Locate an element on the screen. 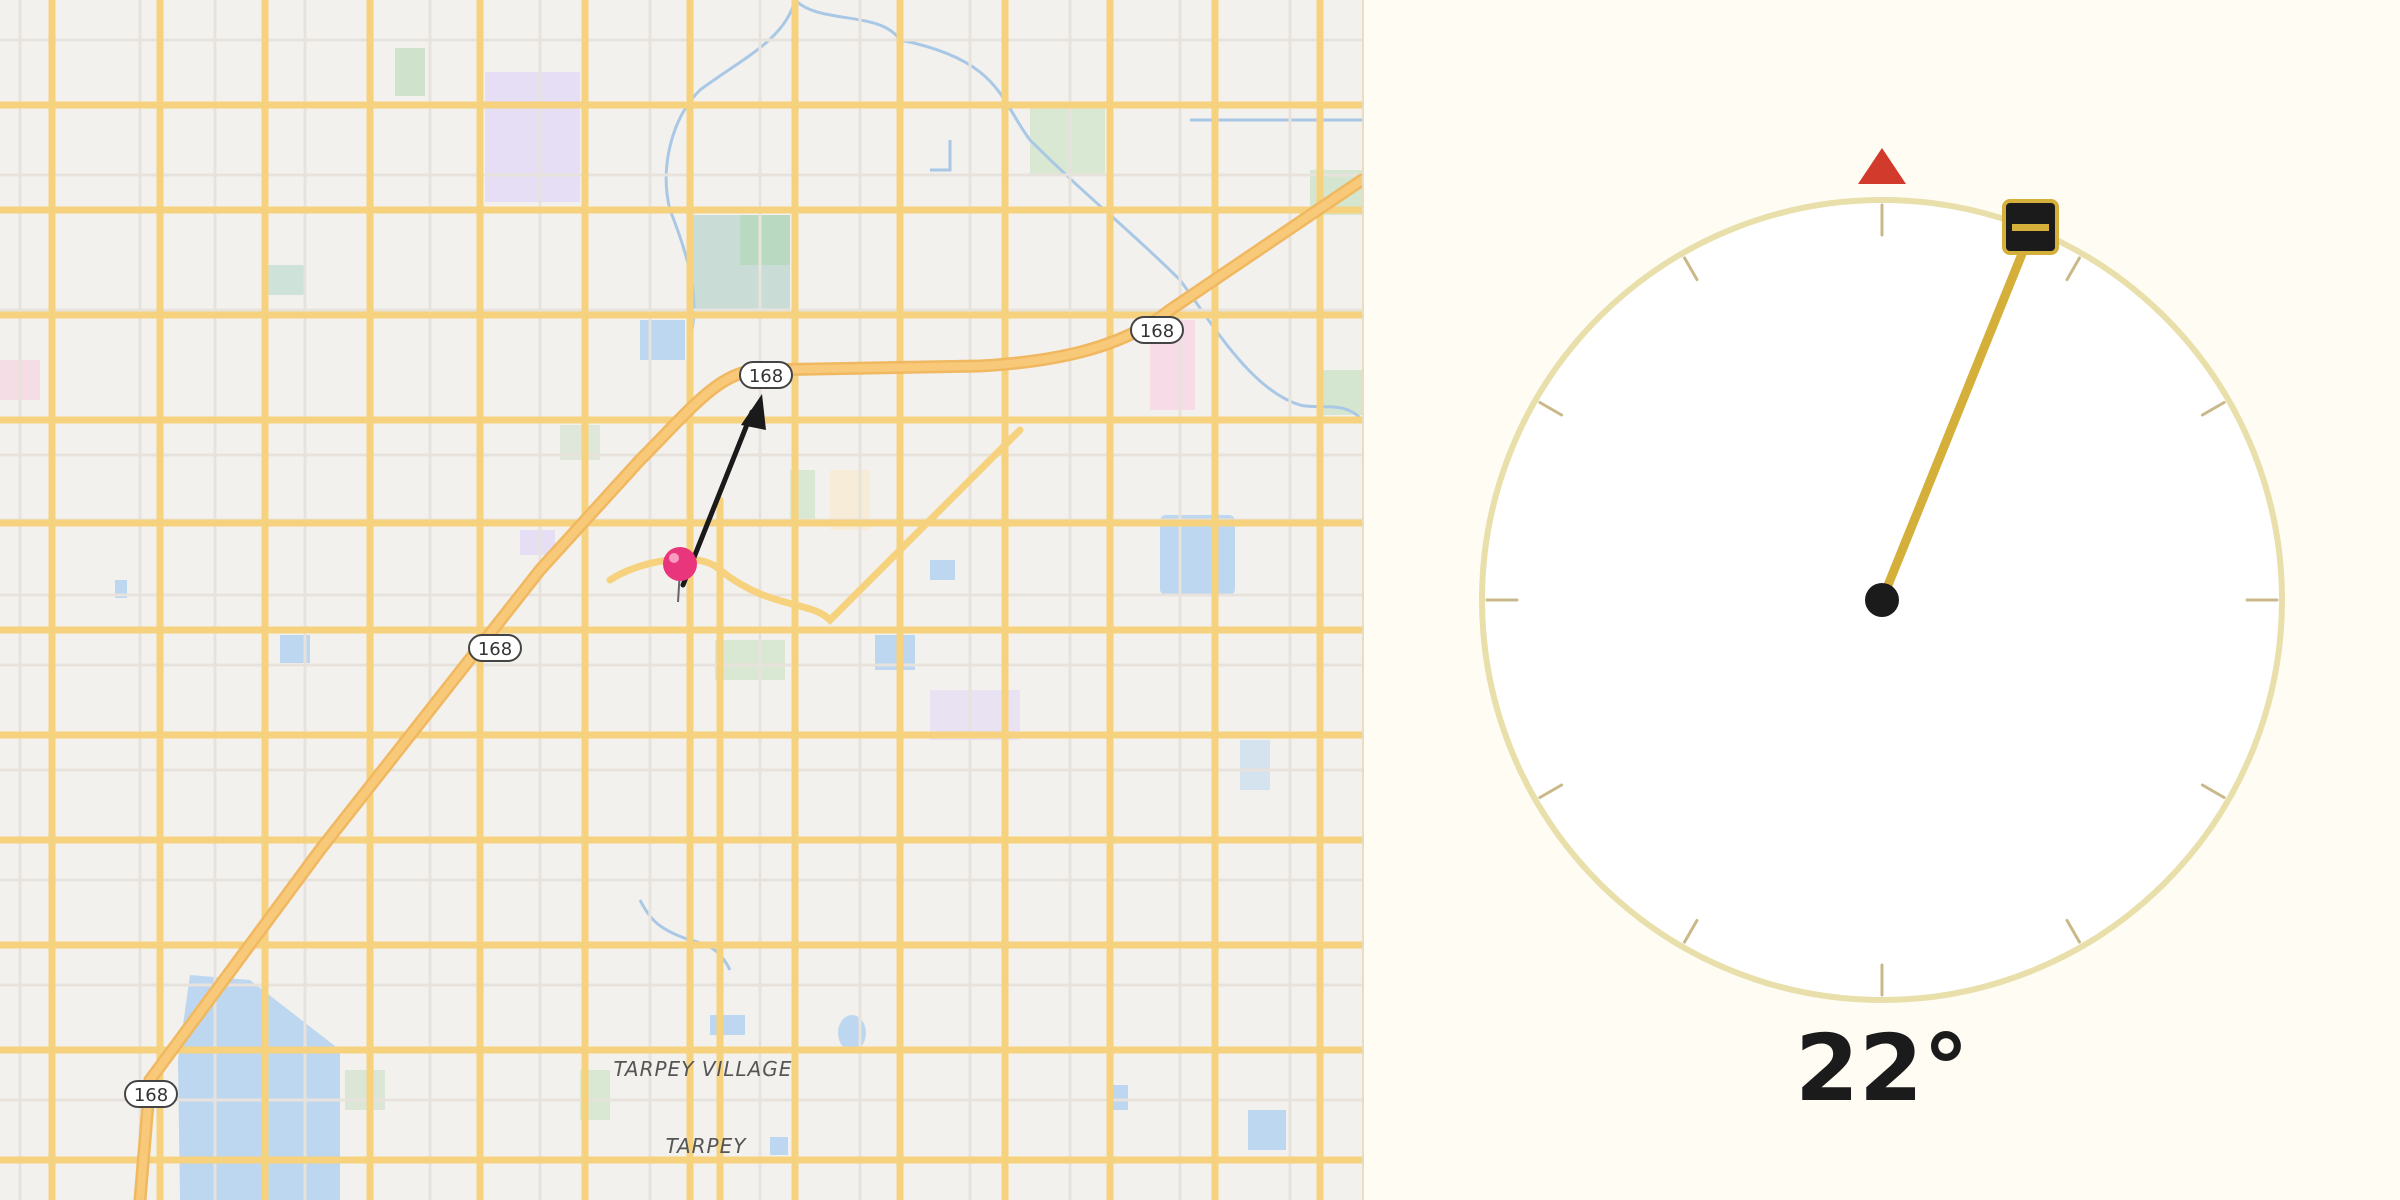 The height and width of the screenshot is (1200, 2400). route-shield-1: 168 is located at coordinates (766, 375).